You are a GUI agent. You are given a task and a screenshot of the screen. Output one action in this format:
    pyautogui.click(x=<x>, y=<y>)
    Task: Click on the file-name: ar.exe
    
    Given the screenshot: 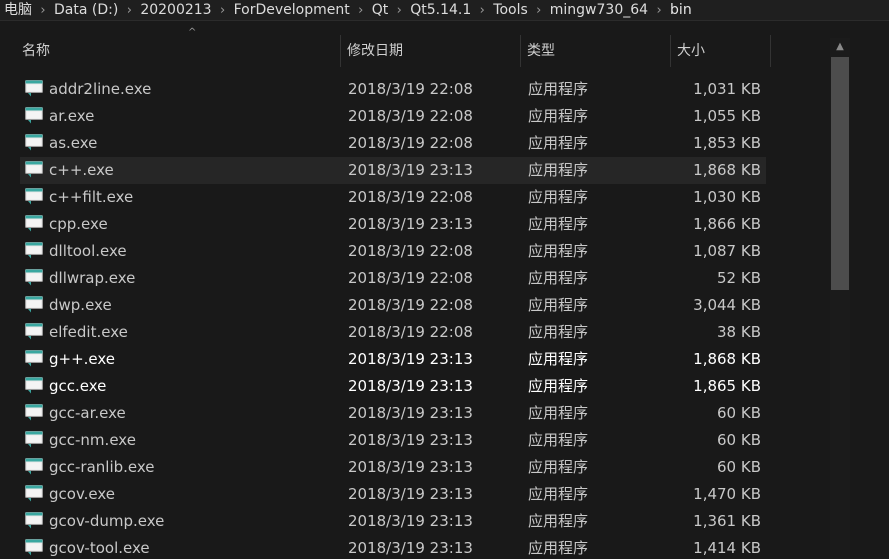 What is the action you would take?
    pyautogui.click(x=72, y=116)
    